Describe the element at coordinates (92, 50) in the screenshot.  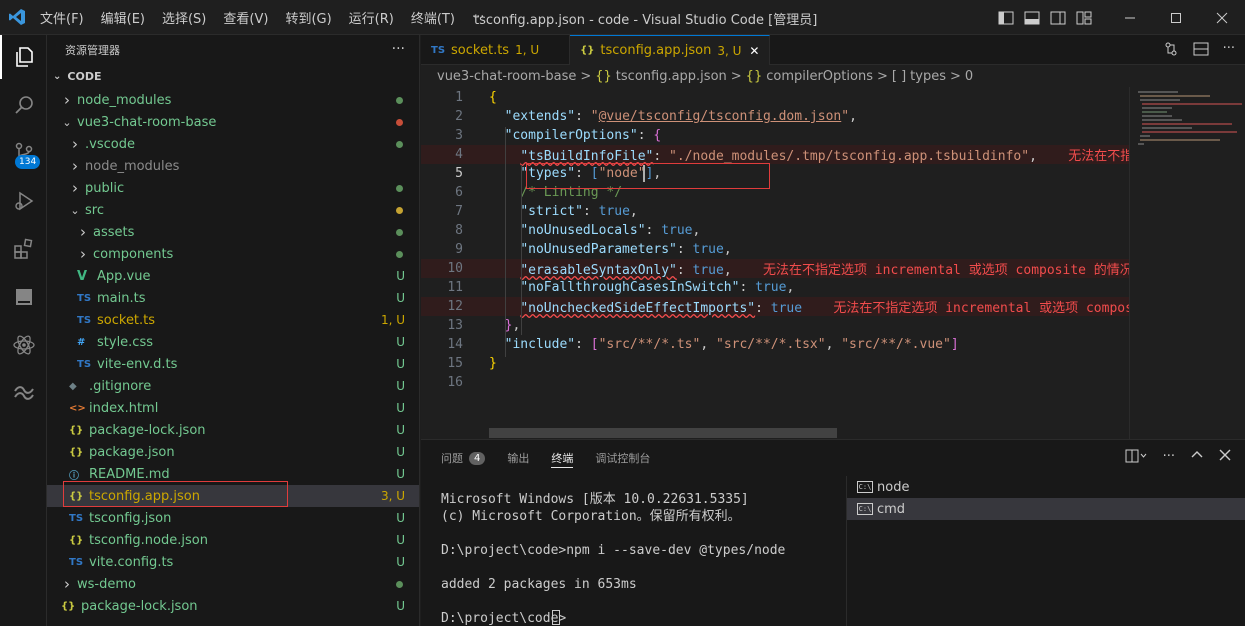
I see `explorer-title: 资源管理器` at that location.